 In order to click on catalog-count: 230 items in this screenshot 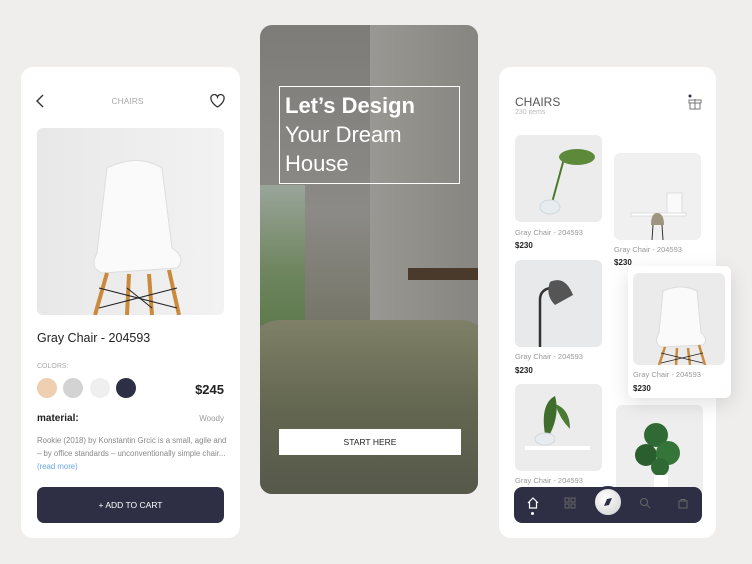, I will do `click(530, 112)`.